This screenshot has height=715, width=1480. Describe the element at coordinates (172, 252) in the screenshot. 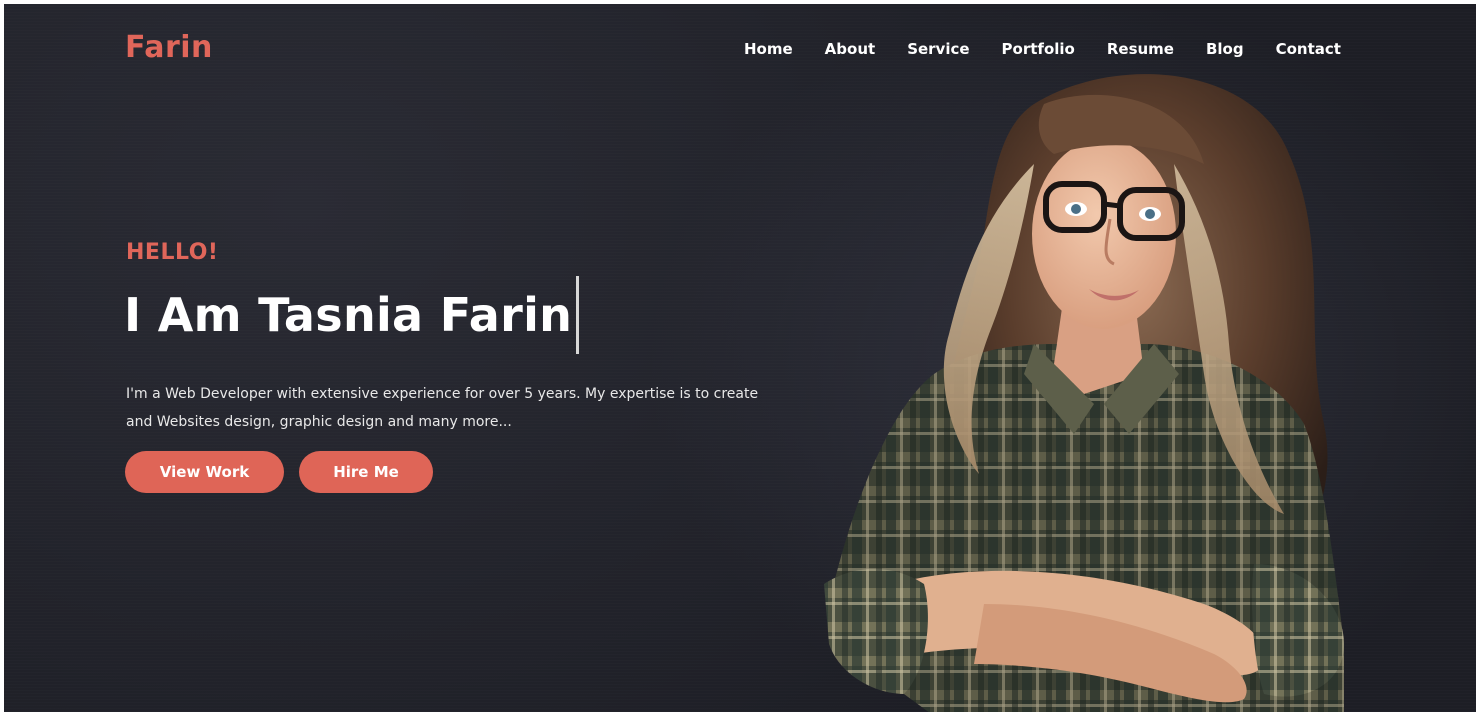

I see `hero-greeting: HELLO!` at that location.